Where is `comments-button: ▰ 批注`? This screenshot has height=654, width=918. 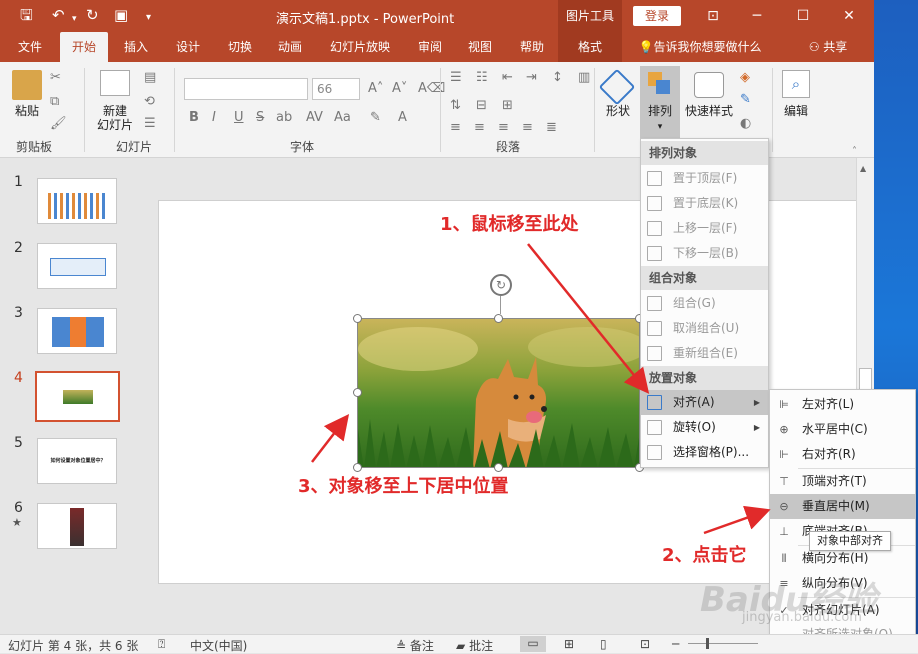
comments-button: ▰ 批注 is located at coordinates (474, 645).